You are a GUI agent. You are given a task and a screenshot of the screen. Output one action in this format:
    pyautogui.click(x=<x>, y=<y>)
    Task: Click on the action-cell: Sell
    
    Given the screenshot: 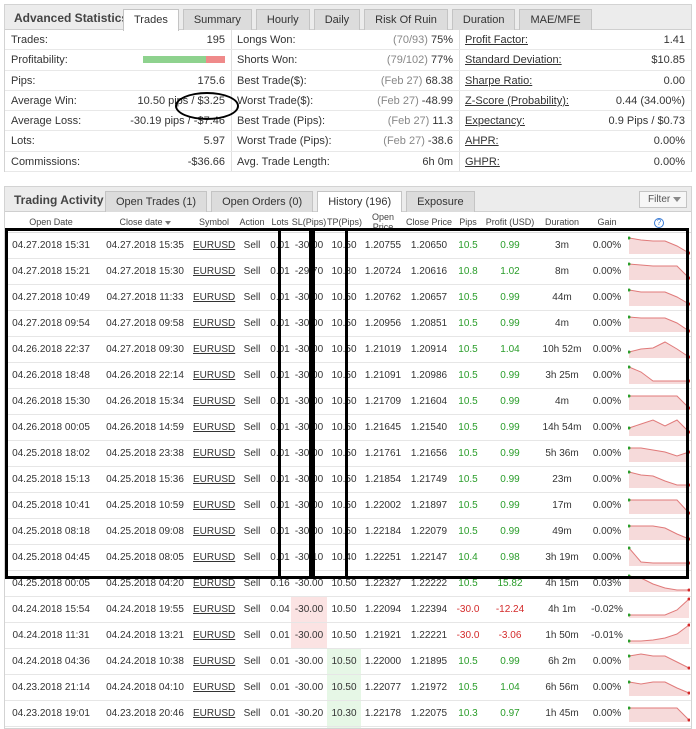 What is the action you would take?
    pyautogui.click(x=252, y=401)
    